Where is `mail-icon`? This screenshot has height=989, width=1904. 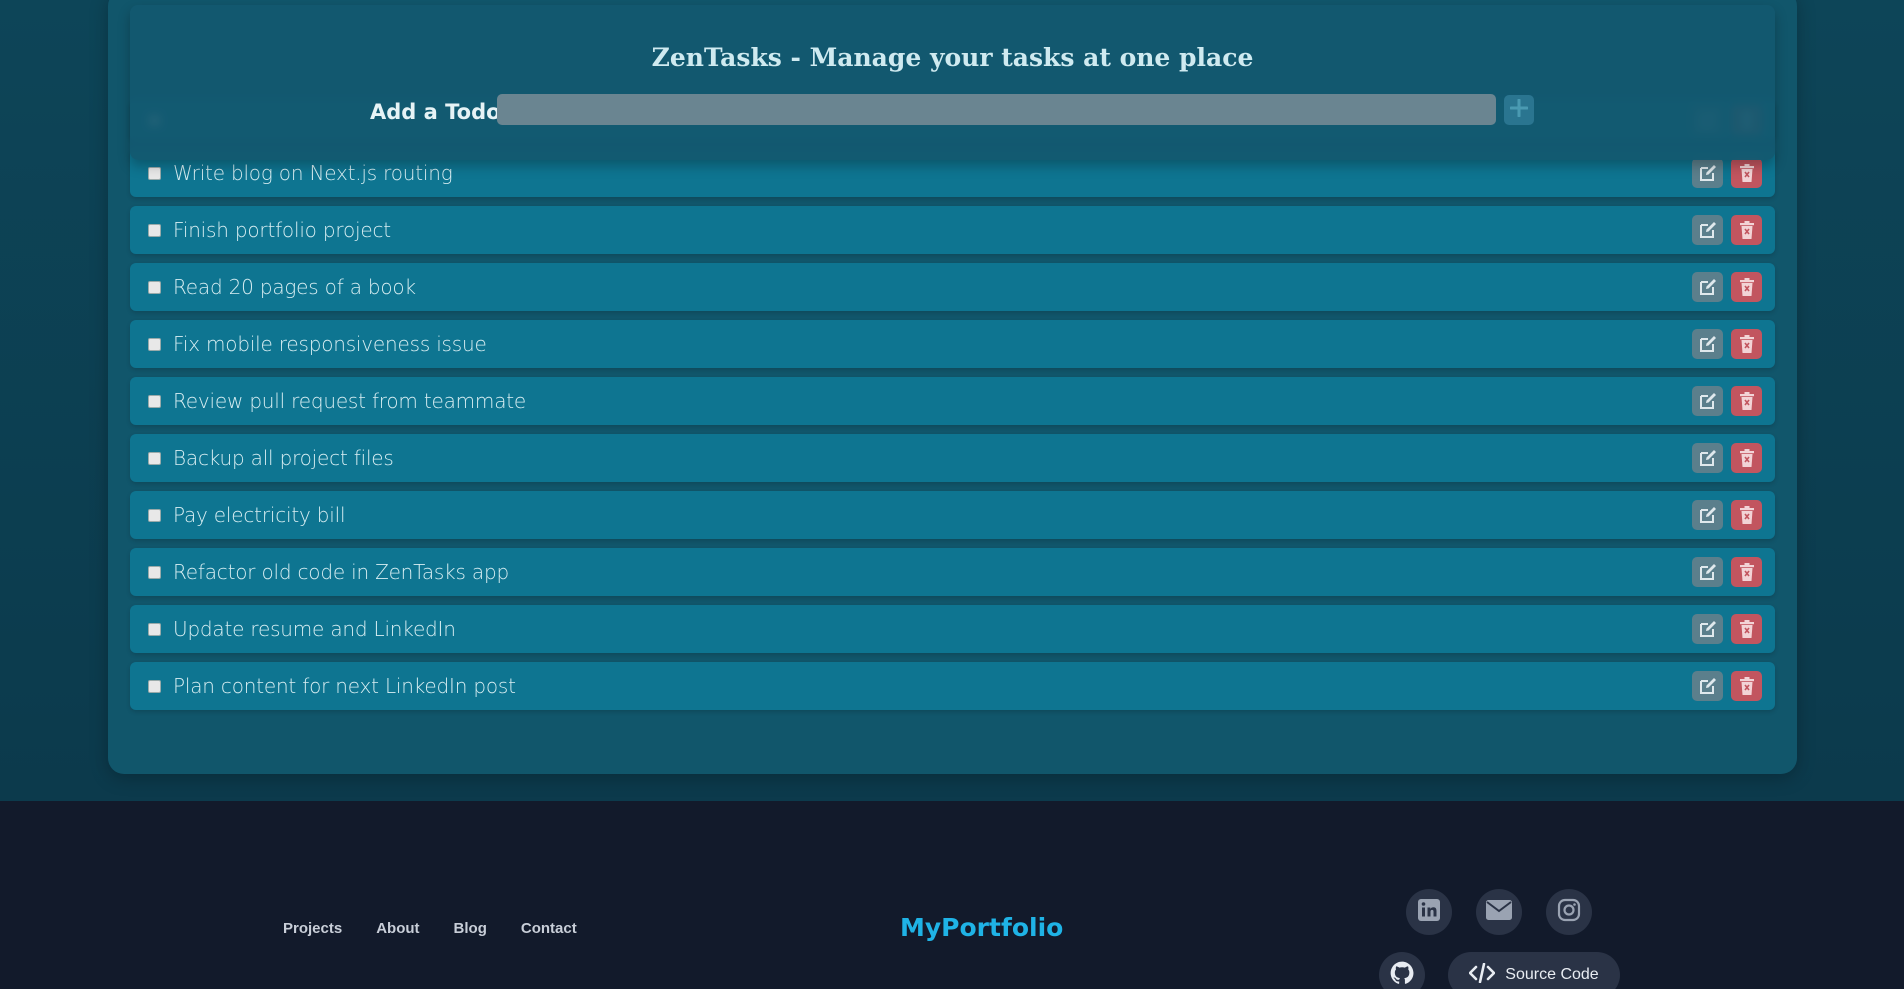
mail-icon is located at coordinates (1499, 912).